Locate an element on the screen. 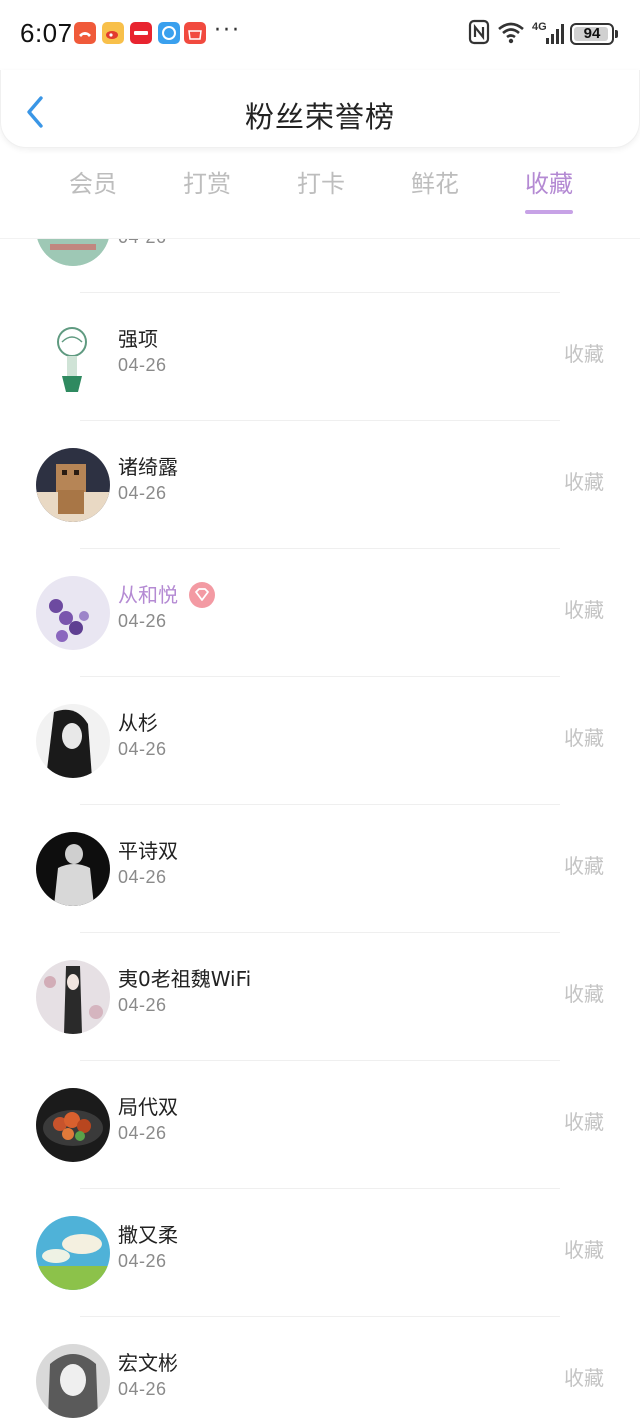  user-name: 平诗双 is located at coordinates (148, 851).